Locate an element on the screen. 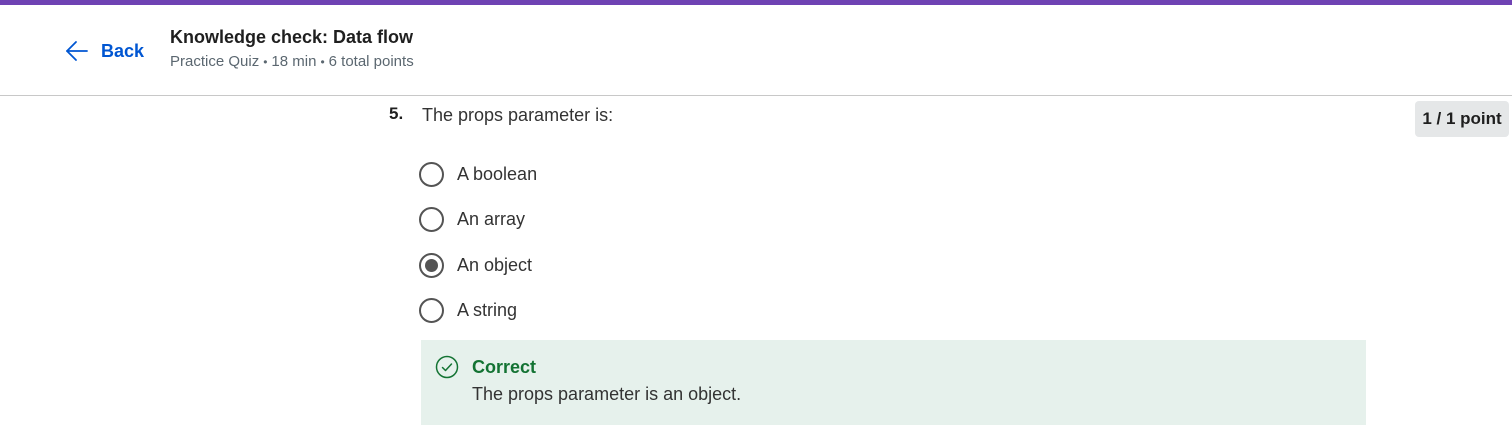 The height and width of the screenshot is (442, 1512). quiz-title: Knowledge check: Data flow is located at coordinates (292, 37).